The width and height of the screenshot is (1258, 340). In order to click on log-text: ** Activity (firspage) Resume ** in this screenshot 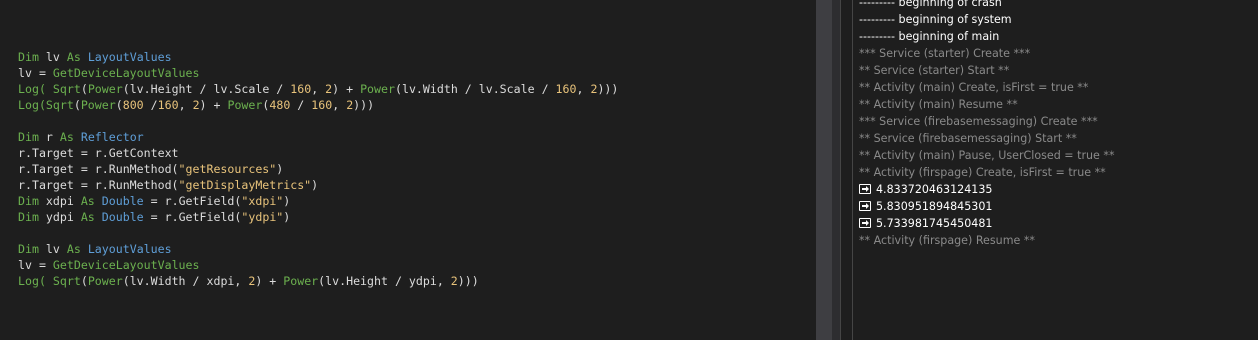, I will do `click(947, 240)`.